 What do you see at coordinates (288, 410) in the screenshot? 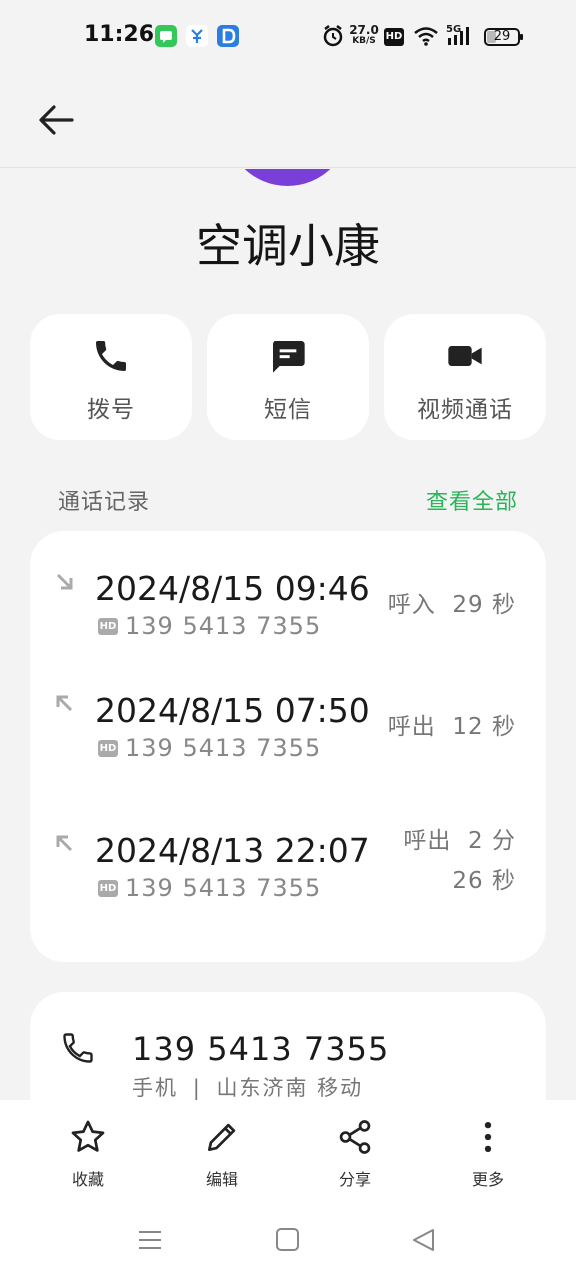
I see `message-label: 短信` at bounding box center [288, 410].